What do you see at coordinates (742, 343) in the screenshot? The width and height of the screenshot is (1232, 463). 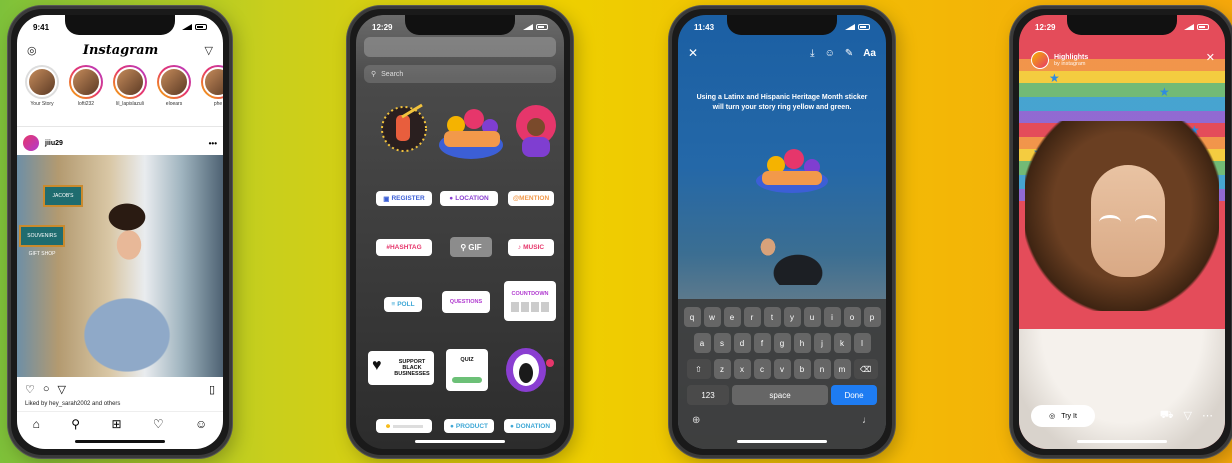 I see `key-d: d` at bounding box center [742, 343].